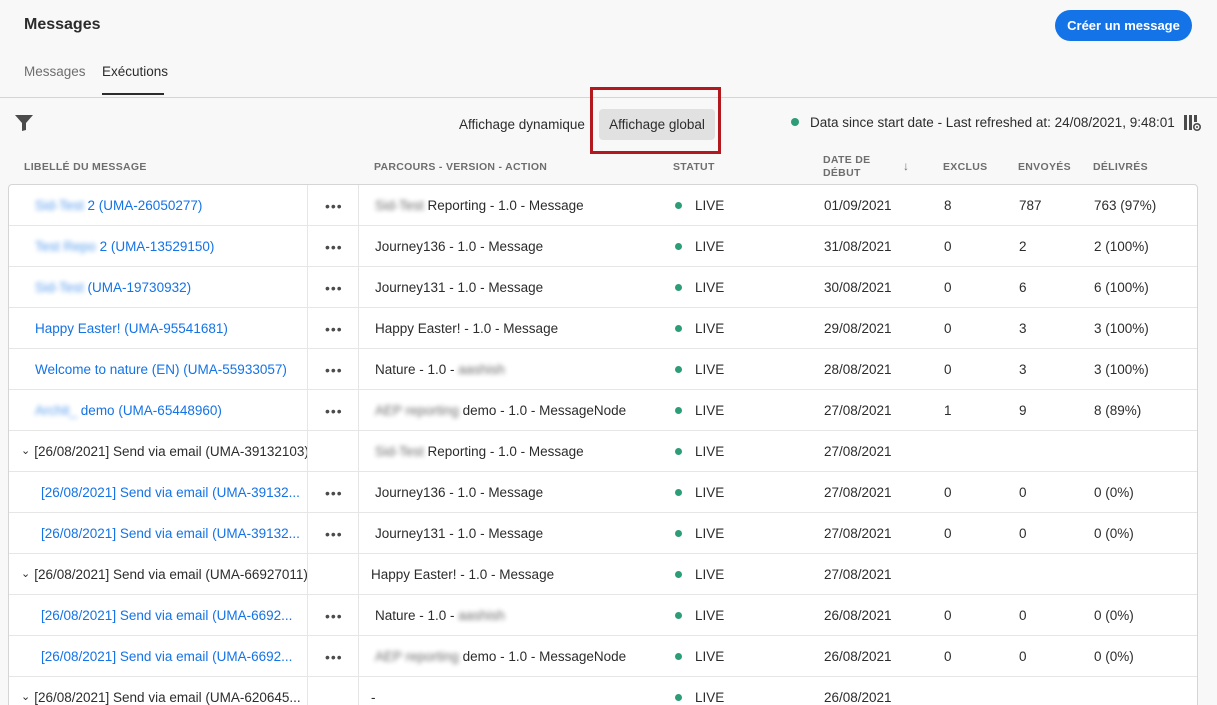 The image size is (1217, 705). What do you see at coordinates (1121, 328) in the screenshot?
I see `delivered-cell: 3 (100%)` at bounding box center [1121, 328].